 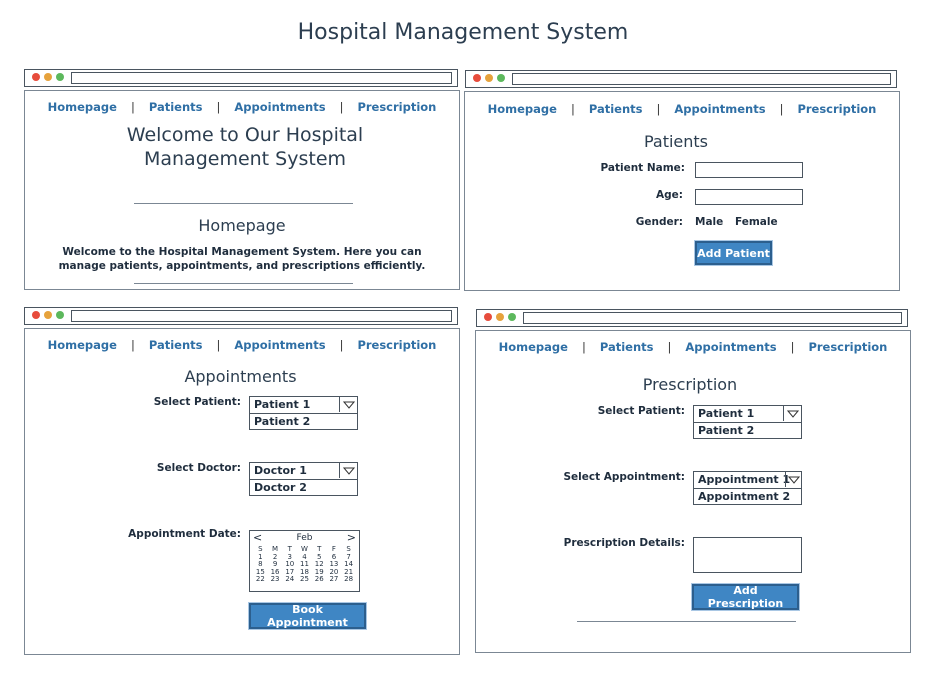 I want to click on select-appointment-label: Select Appointment:, so click(x=624, y=477).